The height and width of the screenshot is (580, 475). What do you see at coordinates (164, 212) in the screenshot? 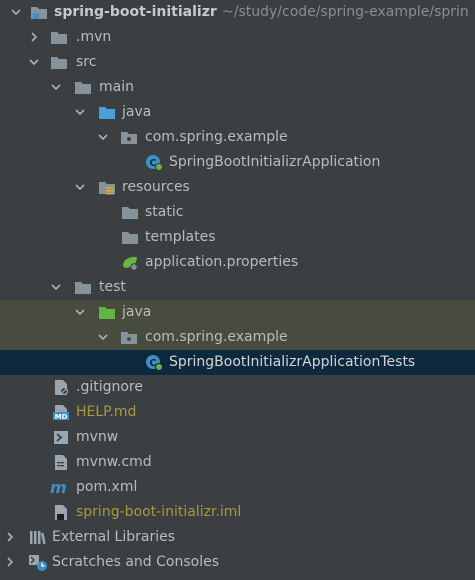
I see `tree-label-static: static` at bounding box center [164, 212].